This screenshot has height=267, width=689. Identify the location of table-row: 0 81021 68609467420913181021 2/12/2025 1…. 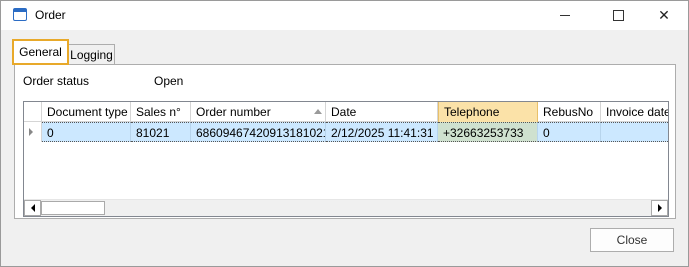
(346, 132).